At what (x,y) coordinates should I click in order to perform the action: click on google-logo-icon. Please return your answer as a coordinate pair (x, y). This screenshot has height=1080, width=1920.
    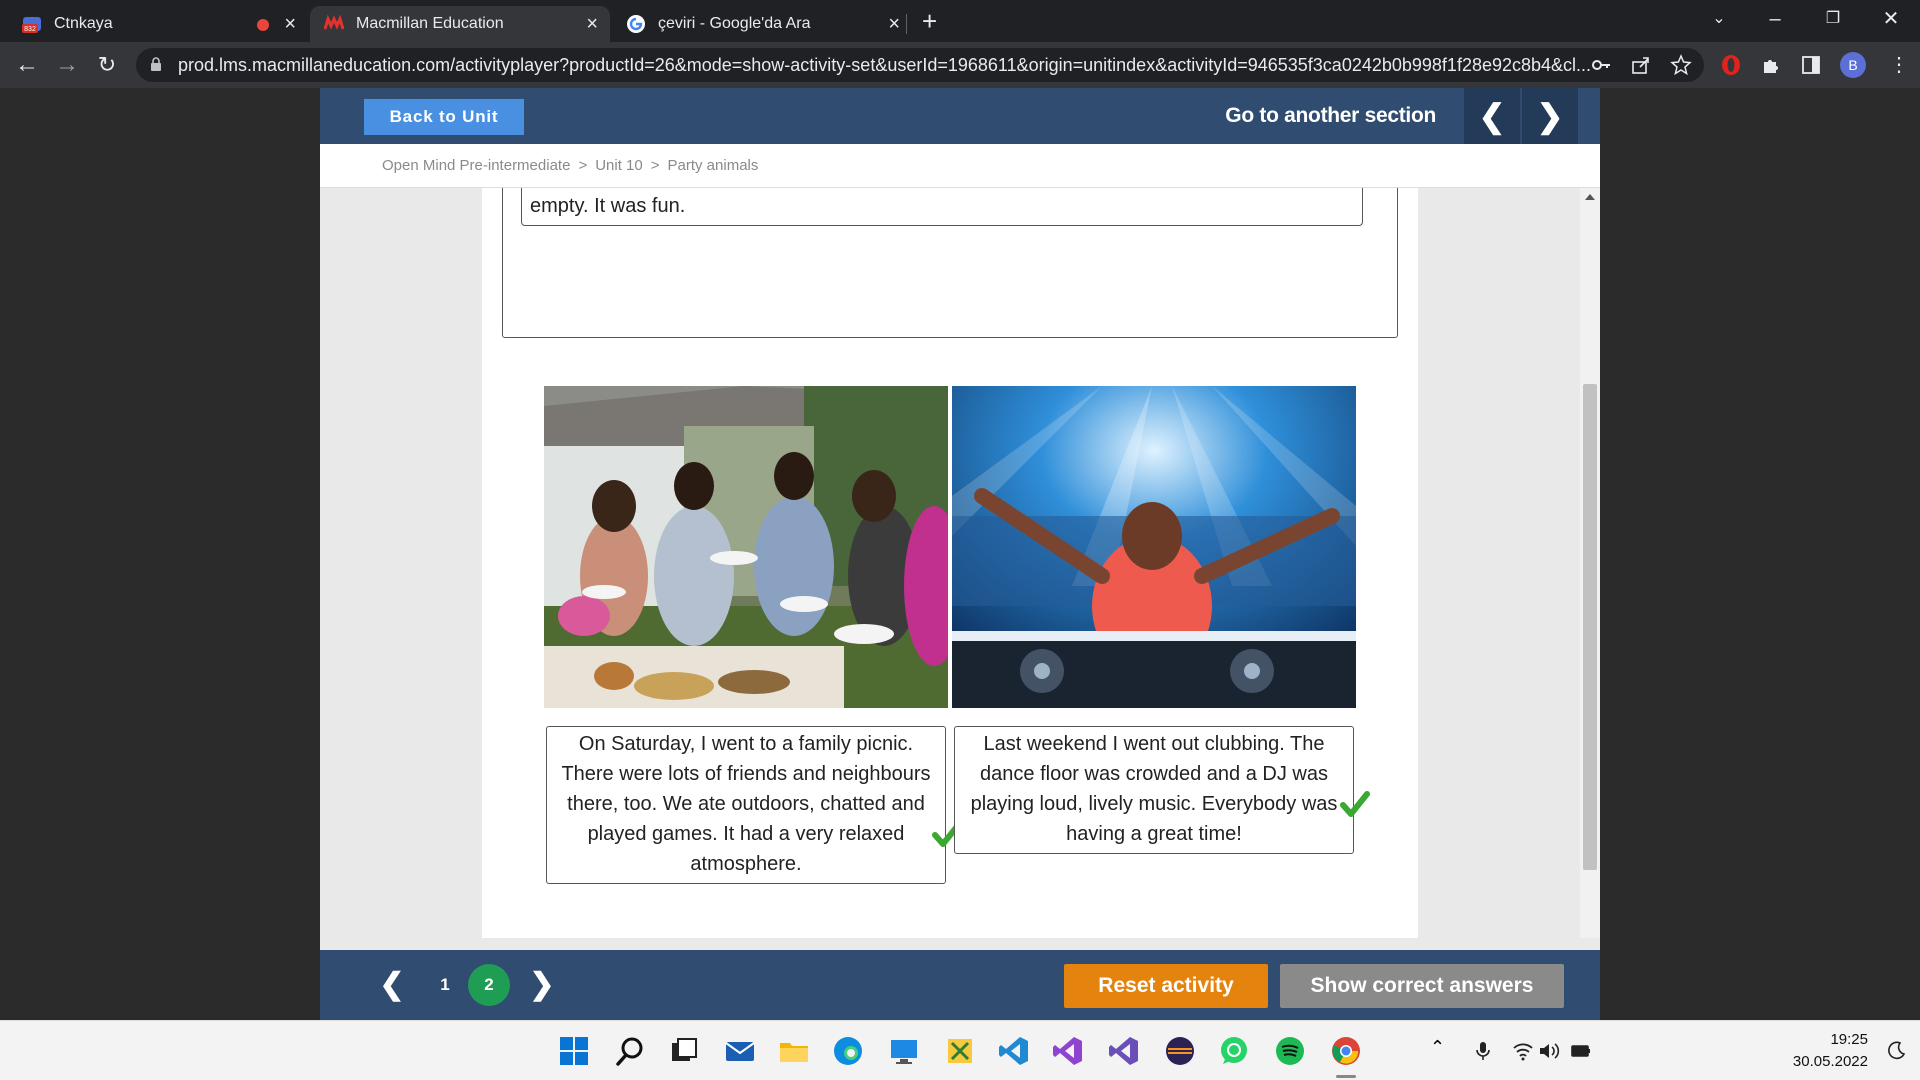
    Looking at the image, I should click on (636, 24).